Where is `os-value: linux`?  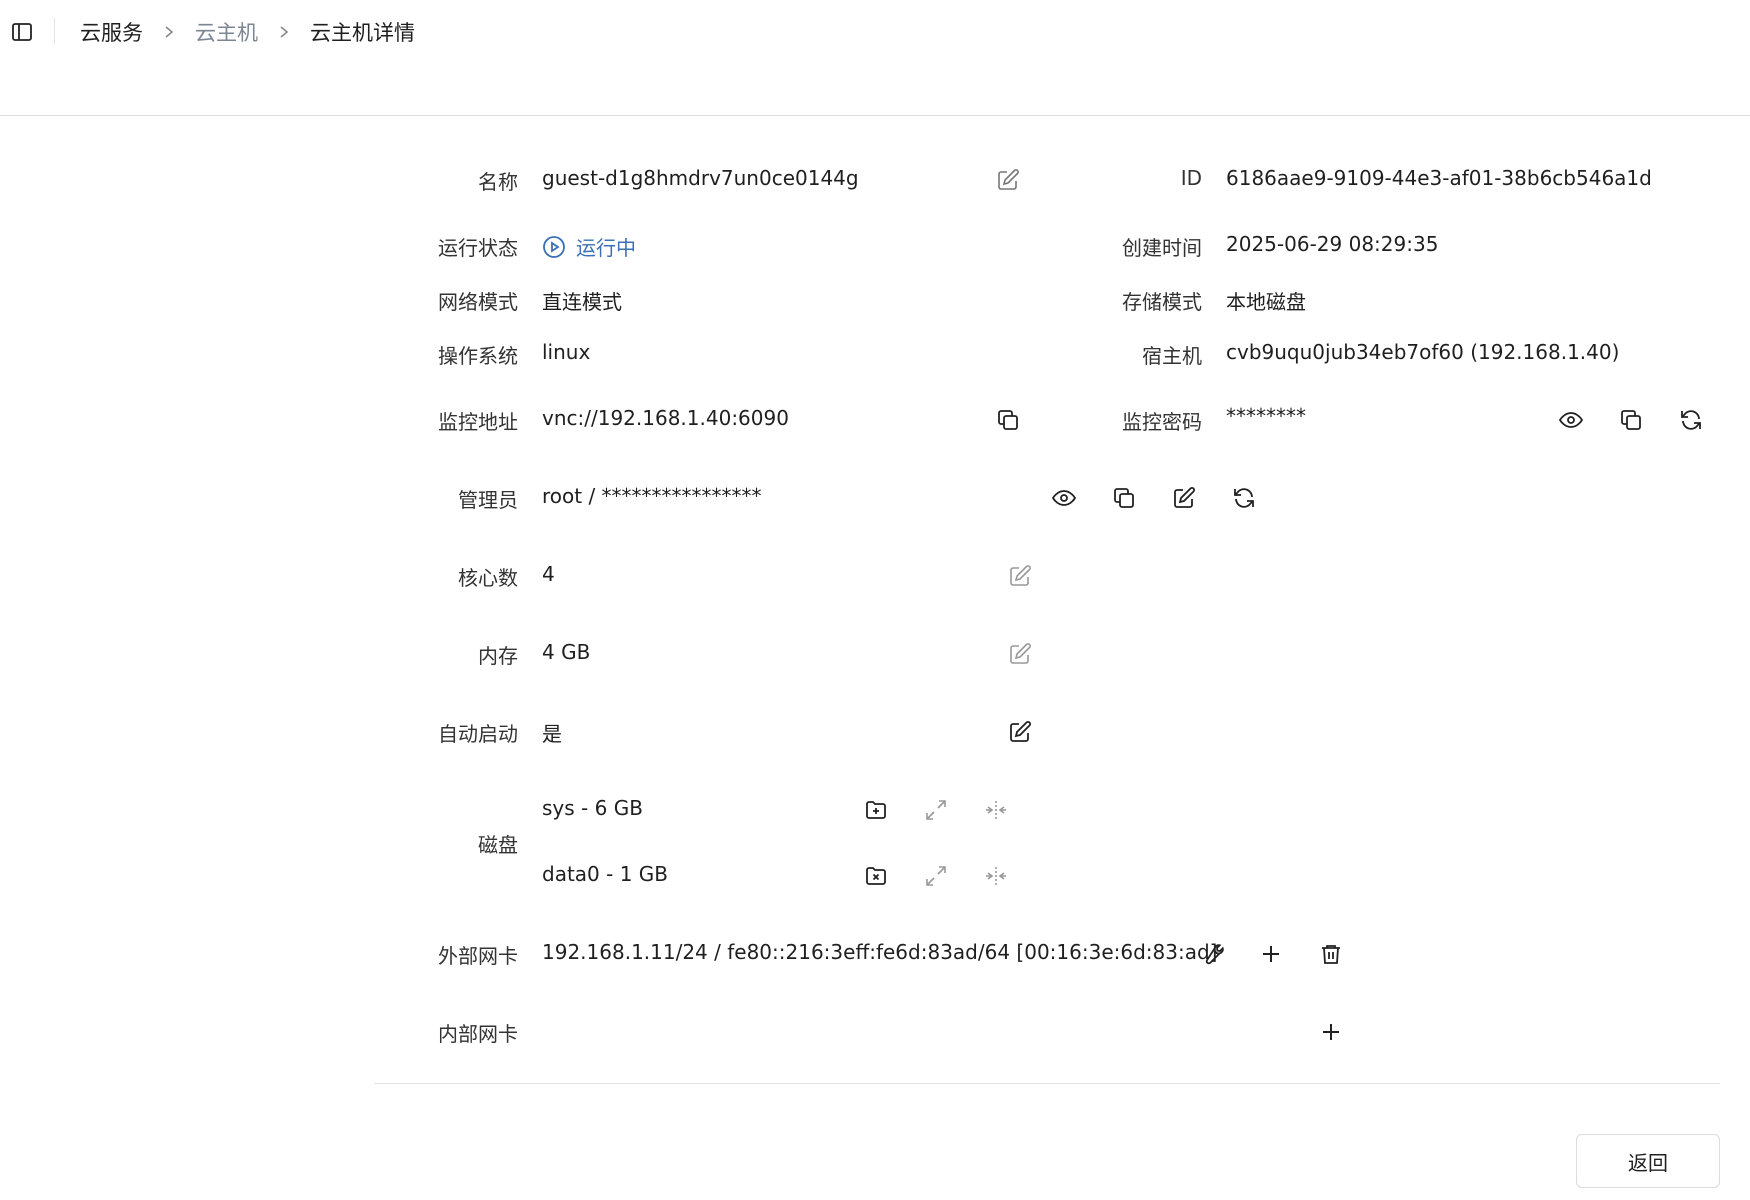 os-value: linux is located at coordinates (566, 352).